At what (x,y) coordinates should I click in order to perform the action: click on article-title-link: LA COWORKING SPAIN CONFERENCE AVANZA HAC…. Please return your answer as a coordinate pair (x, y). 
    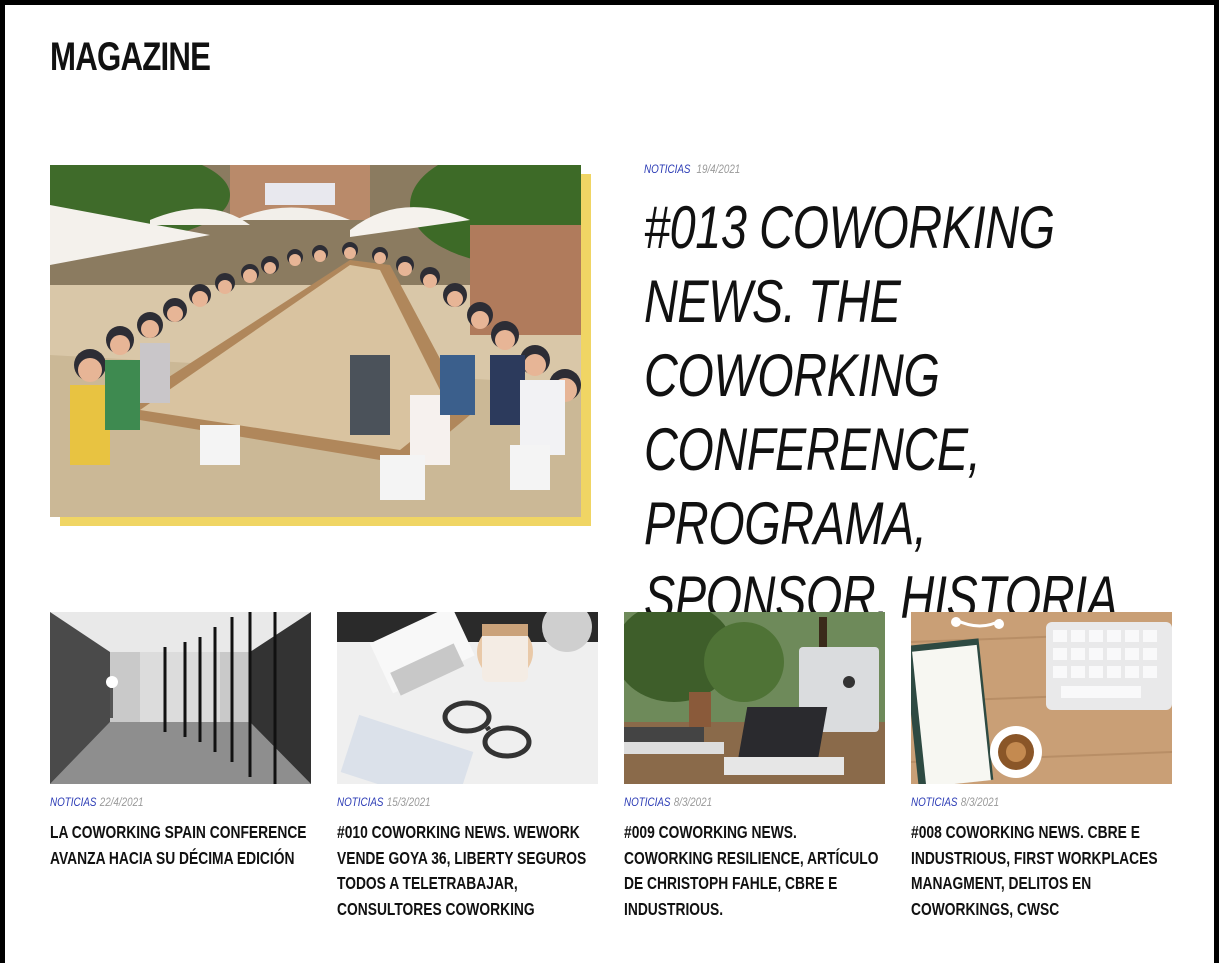
    Looking at the image, I should click on (180, 845).